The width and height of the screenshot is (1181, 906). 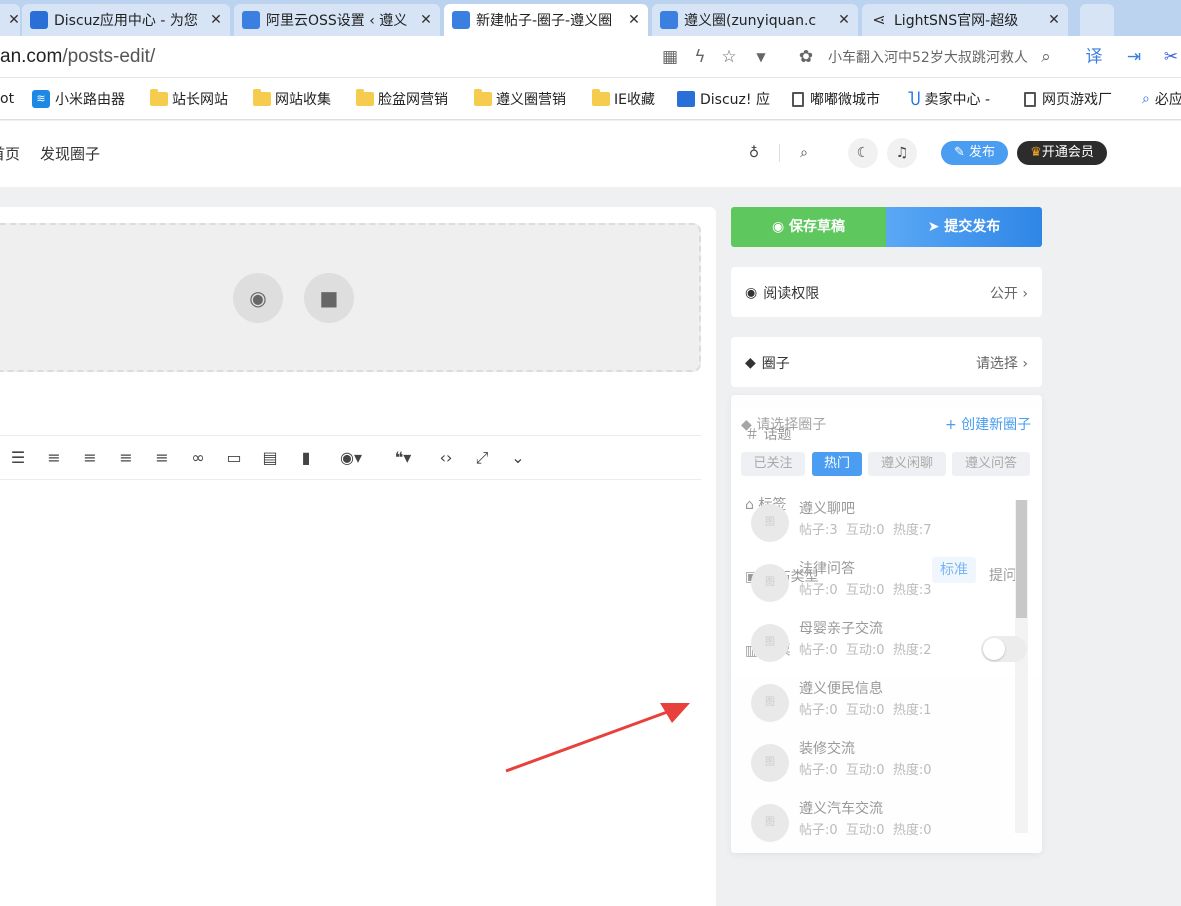 What do you see at coordinates (446, 458) in the screenshot?
I see `code-icon: ‹›` at bounding box center [446, 458].